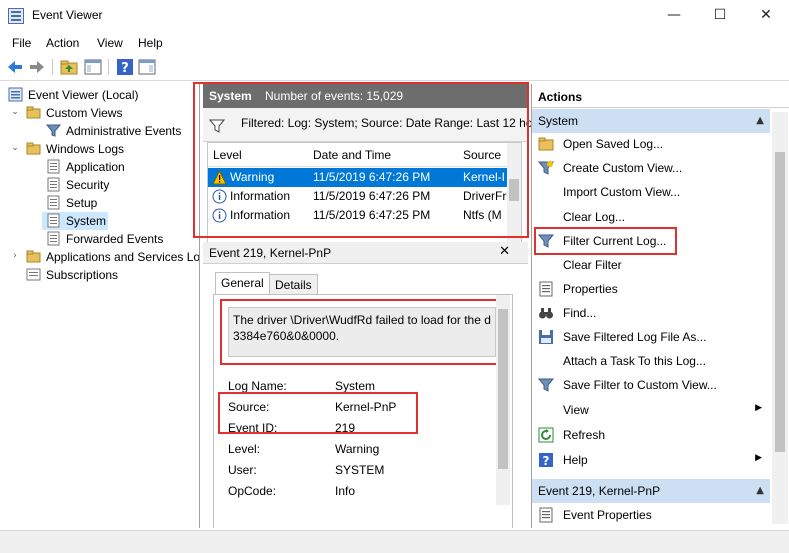  I want to click on column-source: Source, so click(482, 155).